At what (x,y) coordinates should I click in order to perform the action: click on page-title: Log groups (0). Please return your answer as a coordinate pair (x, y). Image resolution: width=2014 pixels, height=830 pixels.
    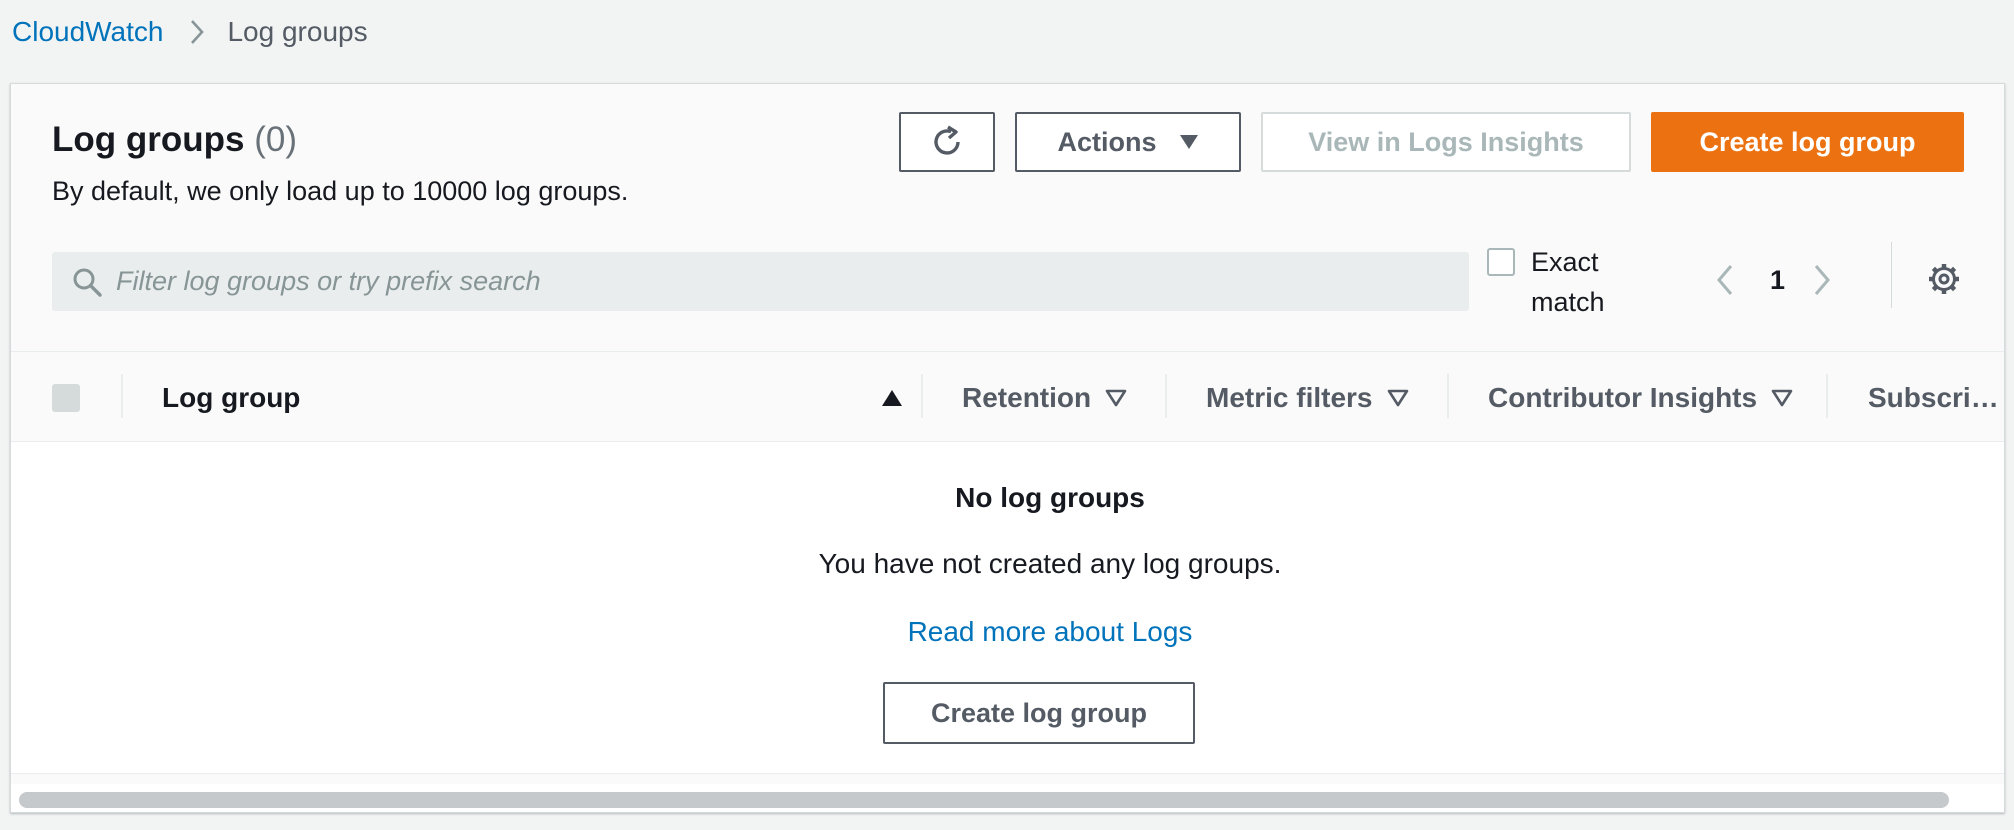
    Looking at the image, I should click on (174, 140).